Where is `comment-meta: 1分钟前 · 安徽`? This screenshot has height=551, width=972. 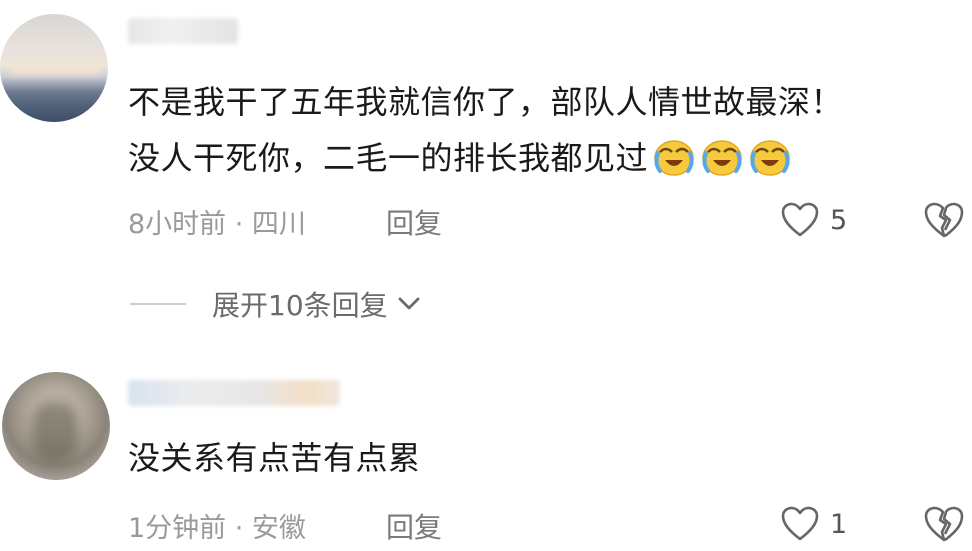
comment-meta: 1分钟前 · 安徽 is located at coordinates (217, 528).